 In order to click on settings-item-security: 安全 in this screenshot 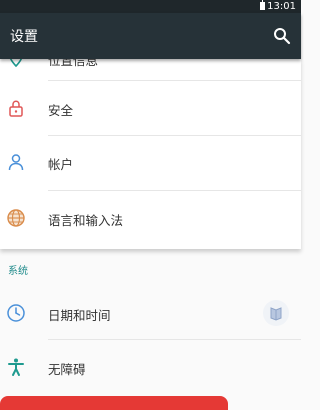, I will do `click(150, 108)`.